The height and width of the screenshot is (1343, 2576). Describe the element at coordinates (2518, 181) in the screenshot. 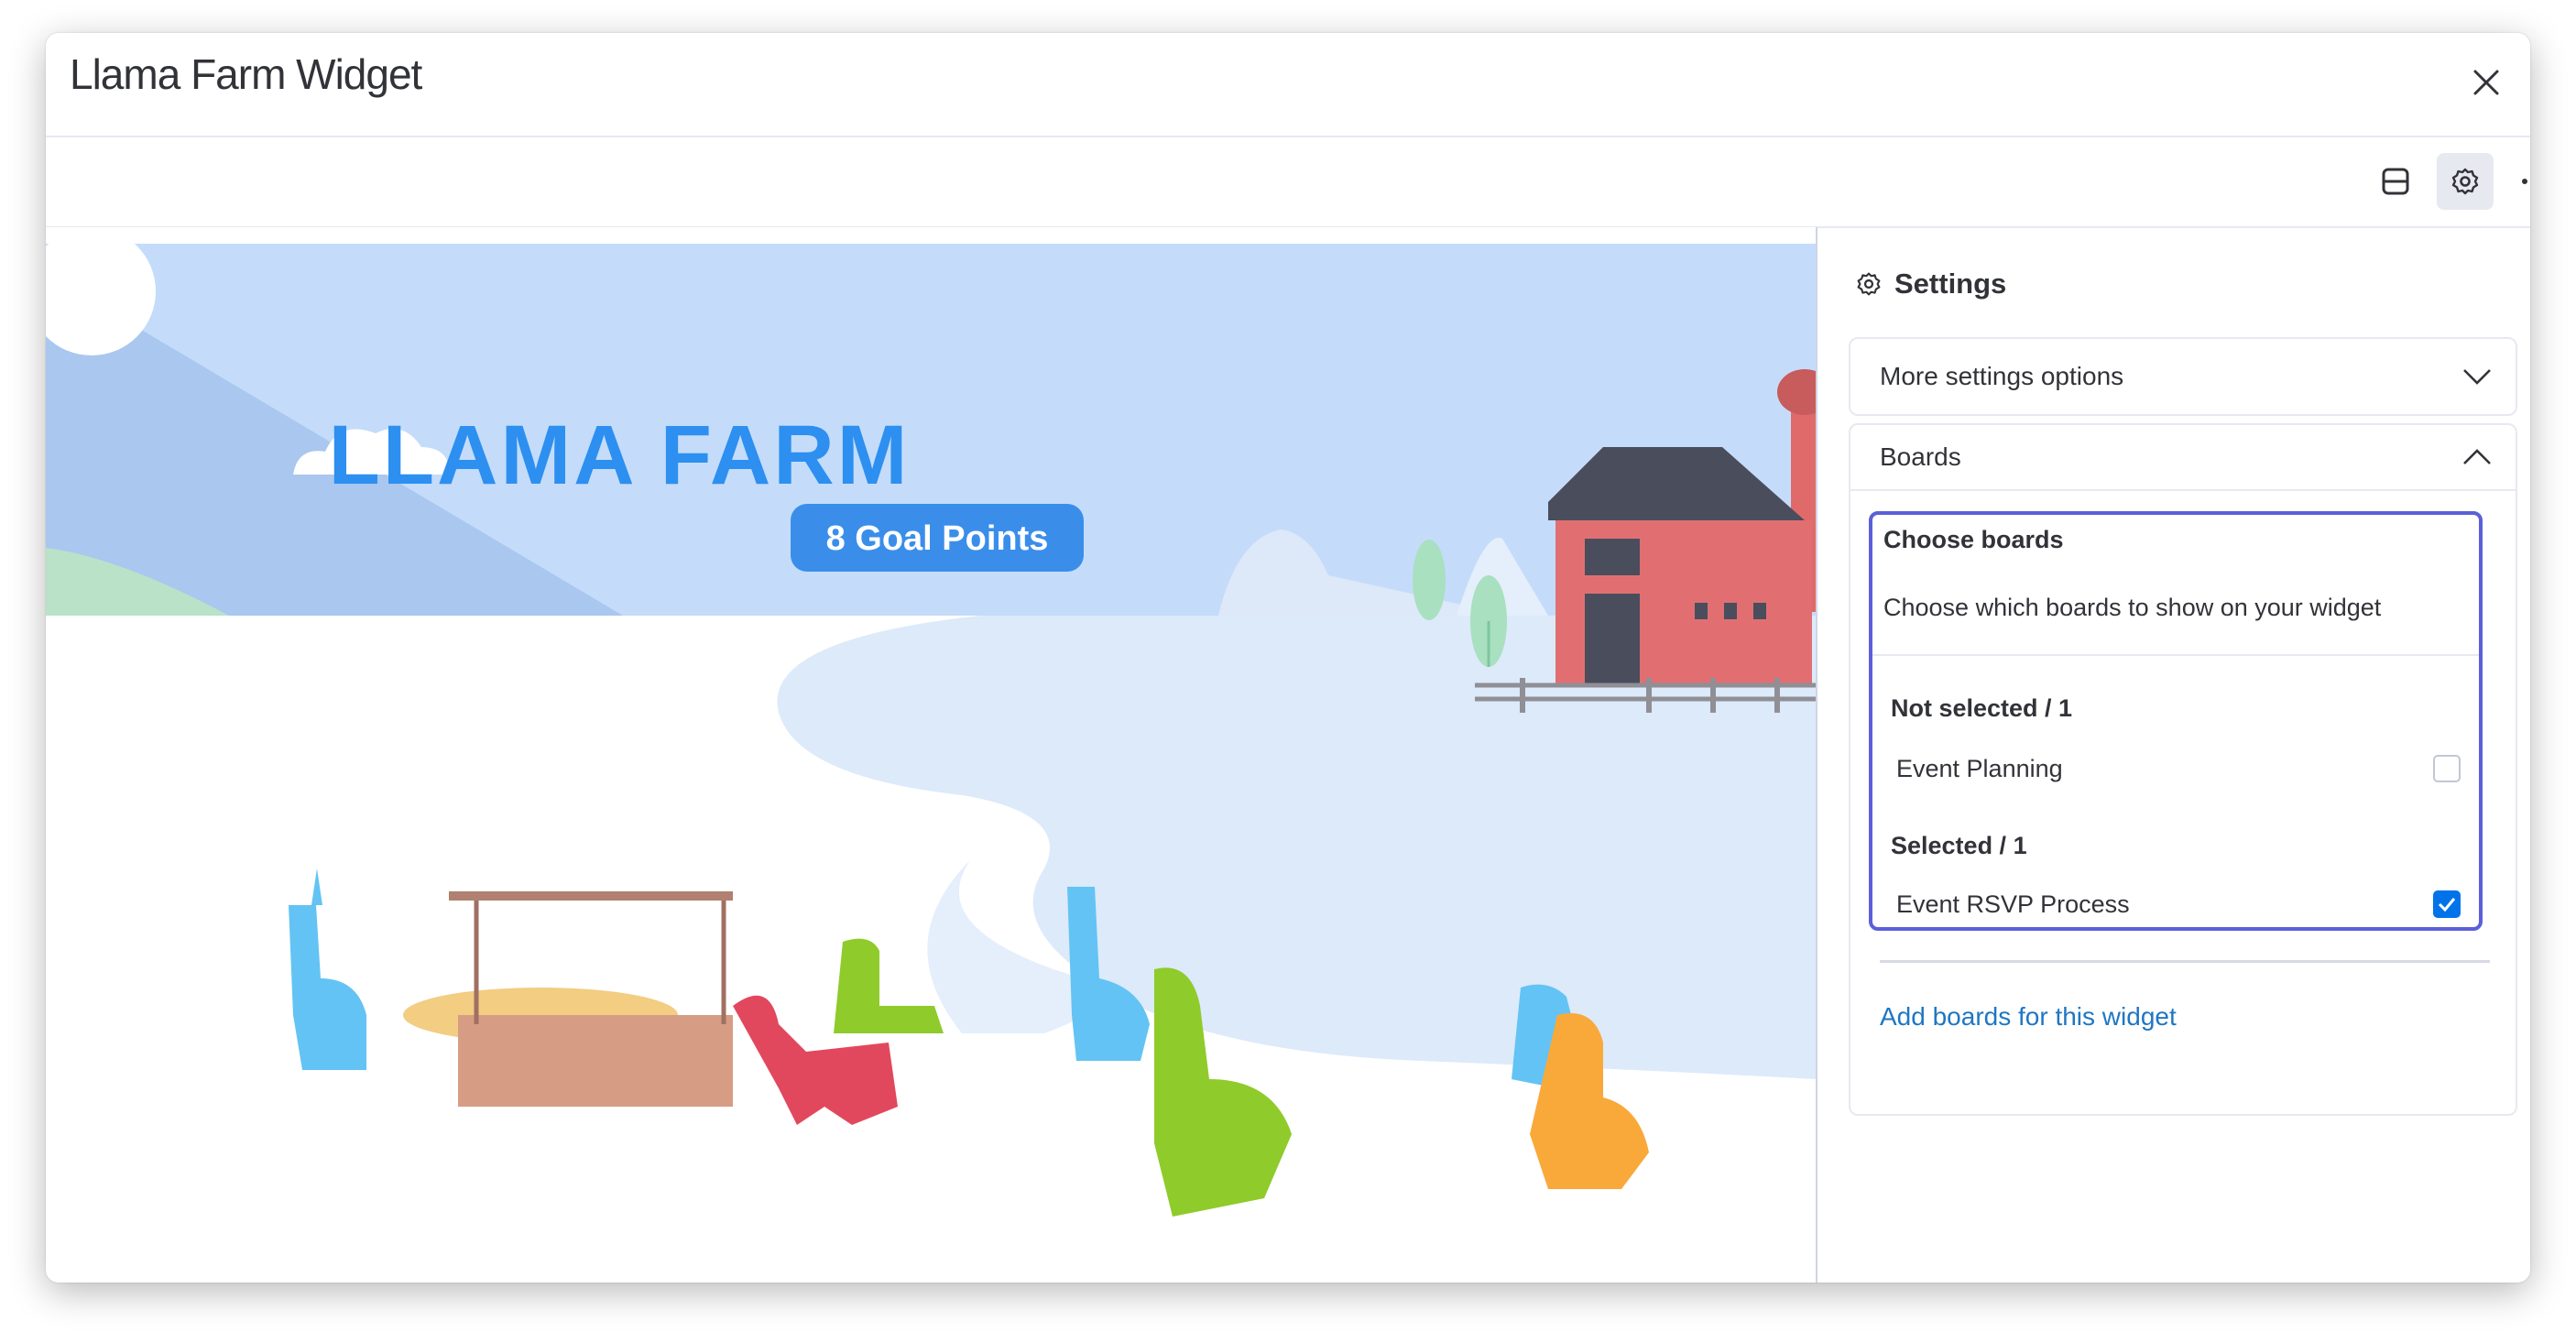

I see `more-button` at that location.